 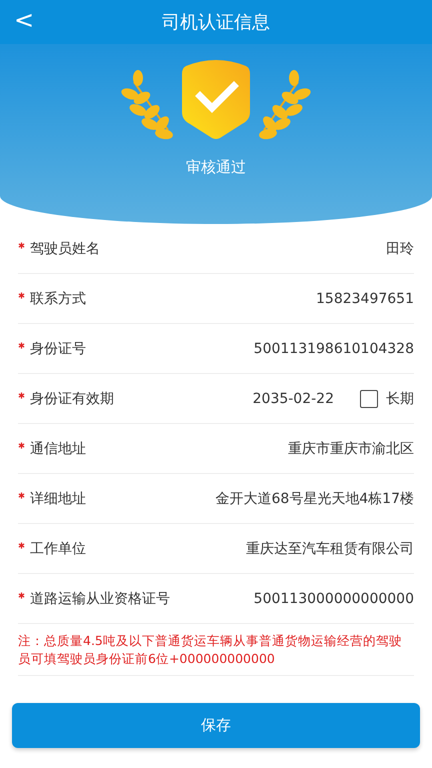 I want to click on checkbox, so click(x=369, y=399).